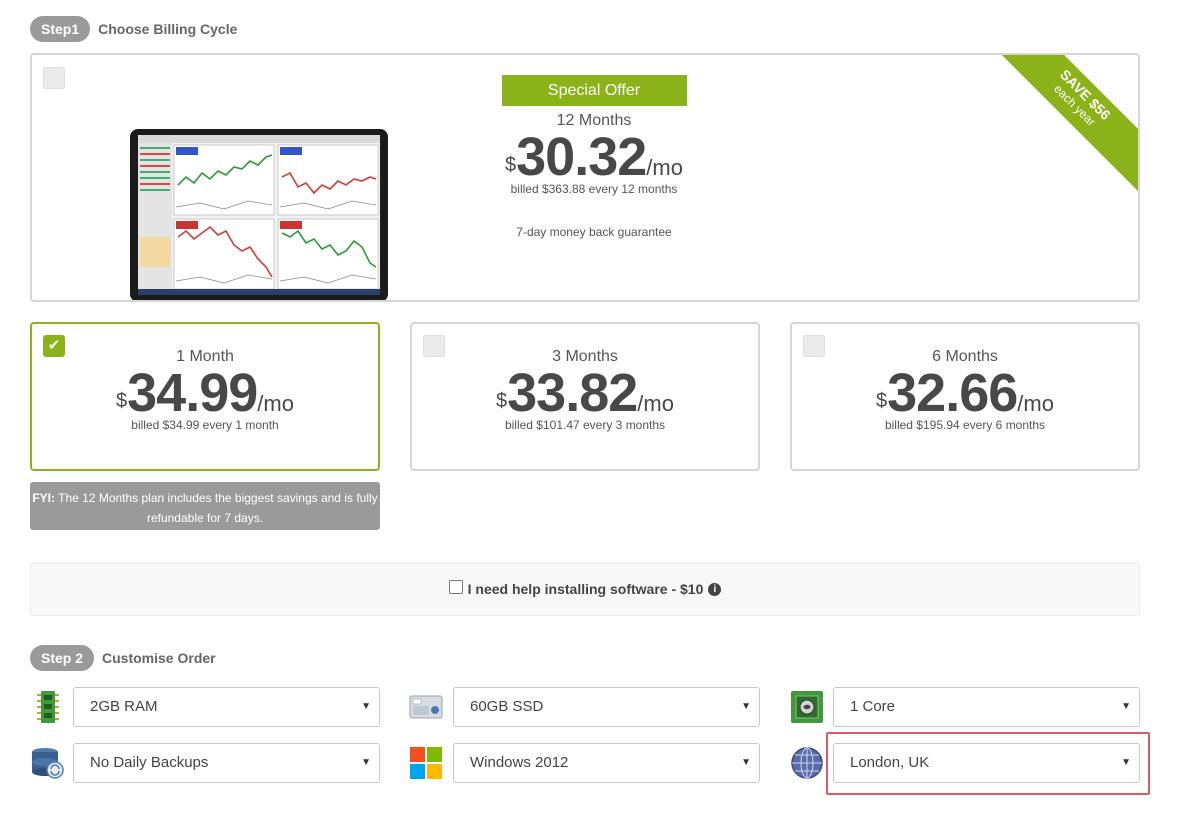 Image resolution: width=1196 pixels, height=819 pixels. What do you see at coordinates (426, 707) in the screenshot?
I see `ssd-icon` at bounding box center [426, 707].